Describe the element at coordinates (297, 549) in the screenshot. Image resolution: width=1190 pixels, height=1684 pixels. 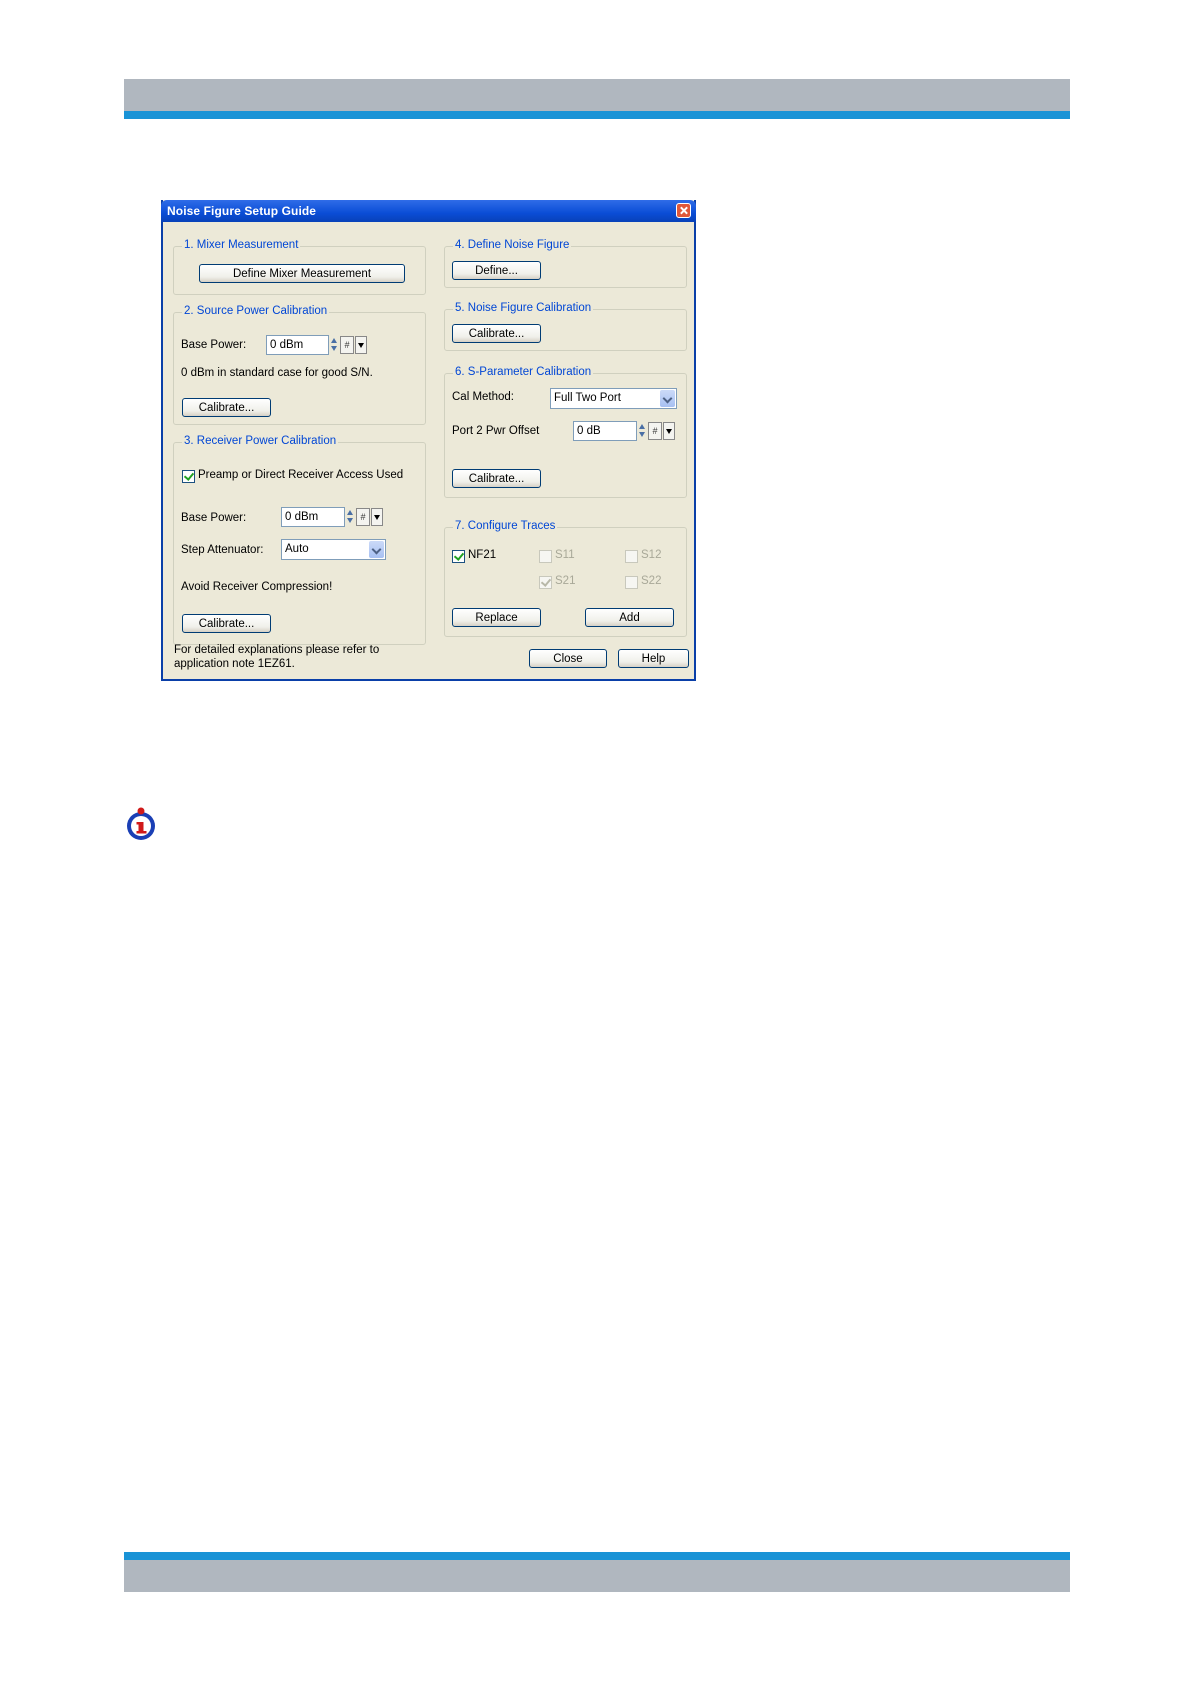
I see `step-attenuator-value: Auto` at that location.